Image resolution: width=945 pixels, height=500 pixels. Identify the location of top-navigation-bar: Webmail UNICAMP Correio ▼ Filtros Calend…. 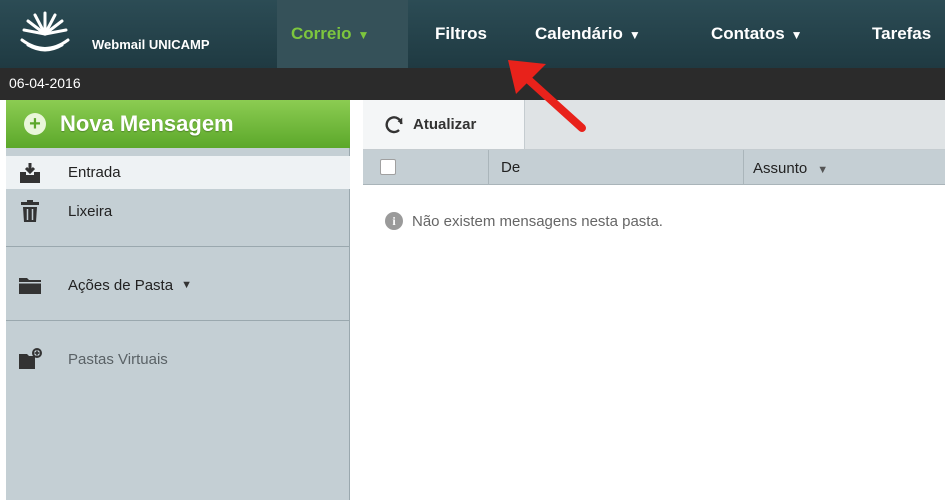
(472, 34).